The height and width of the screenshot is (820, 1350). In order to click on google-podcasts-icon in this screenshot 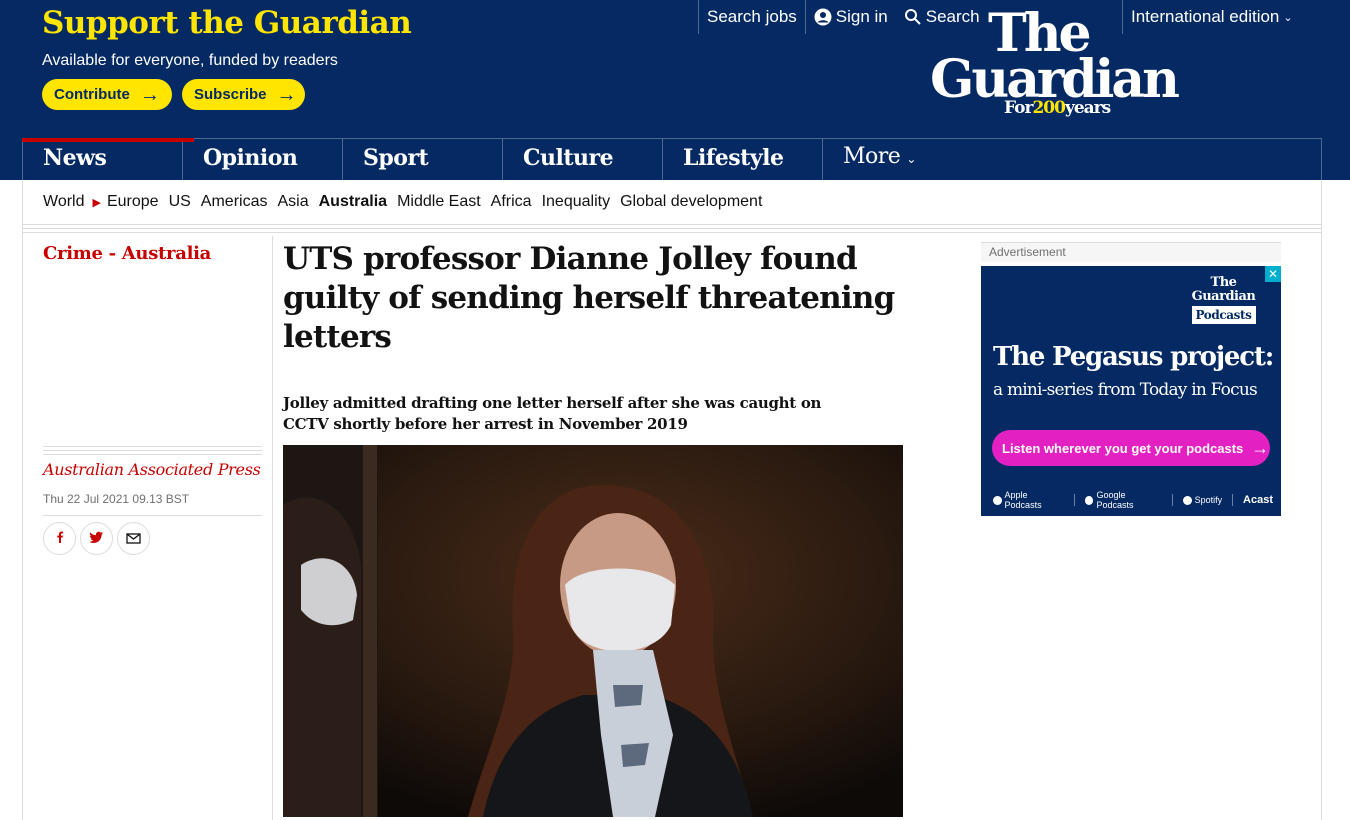, I will do `click(1089, 500)`.